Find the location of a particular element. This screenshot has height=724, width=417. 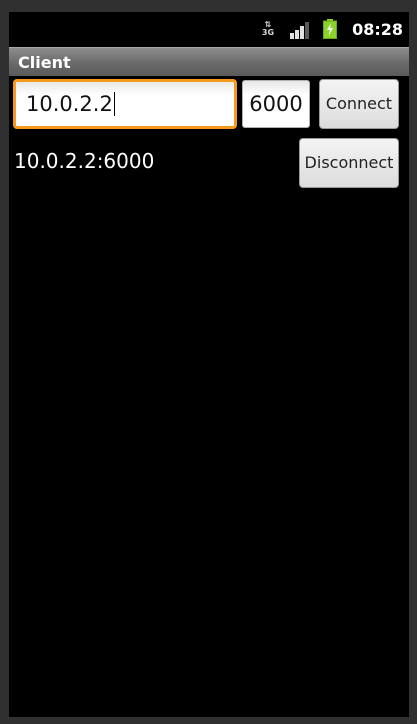

network-3g-icon: ⇅ 3G is located at coordinates (268, 30).